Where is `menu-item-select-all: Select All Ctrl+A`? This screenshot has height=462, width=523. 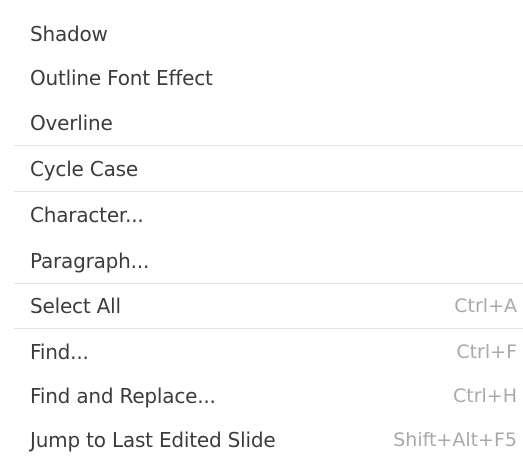
menu-item-select-all: Select All Ctrl+A is located at coordinates (261, 306).